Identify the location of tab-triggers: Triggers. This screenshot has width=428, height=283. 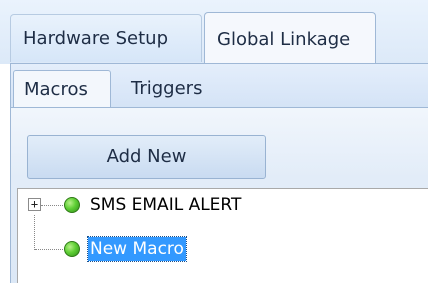
(178, 89).